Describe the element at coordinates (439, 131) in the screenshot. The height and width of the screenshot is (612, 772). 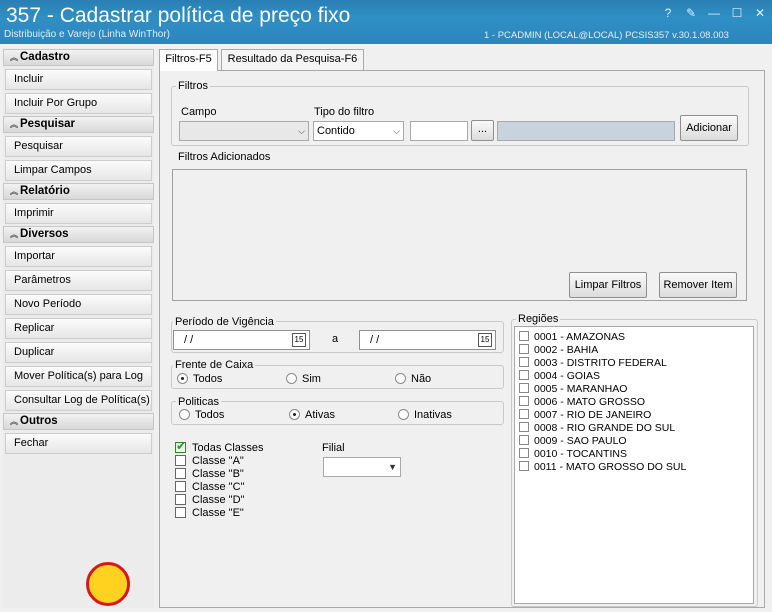
I see `filter-value-input` at that location.